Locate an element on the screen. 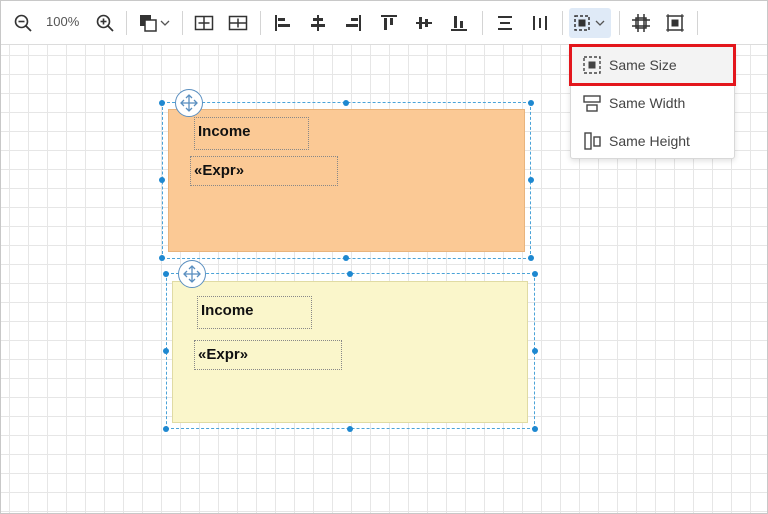 The height and width of the screenshot is (514, 768). same-size-icon is located at coordinates (592, 65).